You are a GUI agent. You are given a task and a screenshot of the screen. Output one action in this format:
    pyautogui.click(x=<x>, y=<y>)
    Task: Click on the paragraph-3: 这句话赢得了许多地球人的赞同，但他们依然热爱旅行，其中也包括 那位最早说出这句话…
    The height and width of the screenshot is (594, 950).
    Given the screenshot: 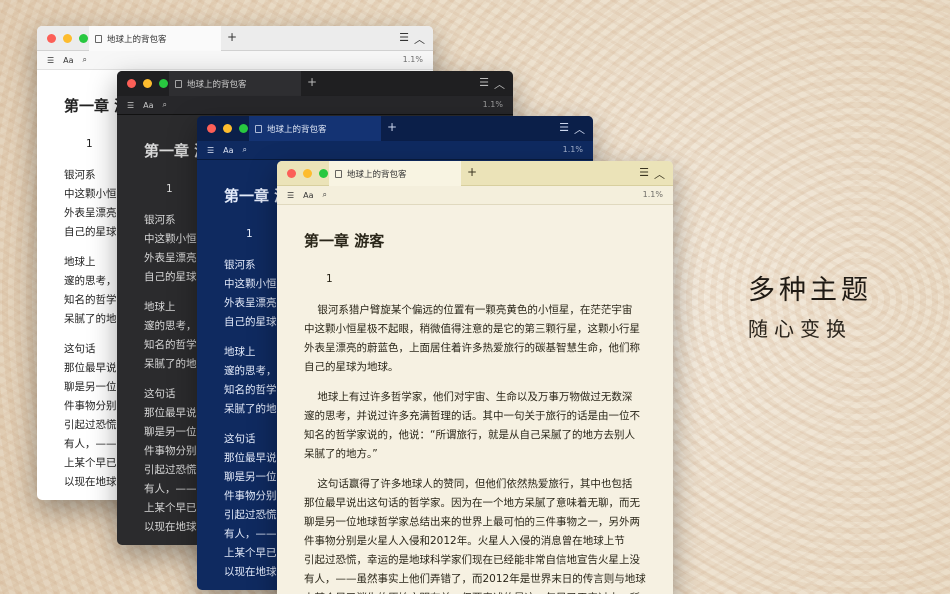 What is the action you would take?
    pyautogui.click(x=475, y=536)
    